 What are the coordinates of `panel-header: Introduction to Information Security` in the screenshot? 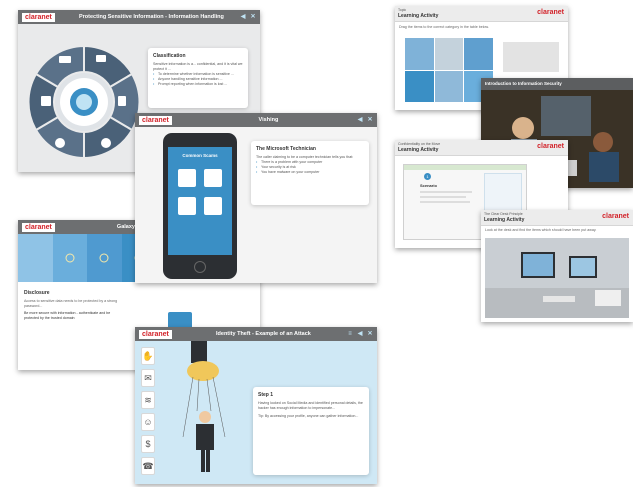 It's located at (557, 84).